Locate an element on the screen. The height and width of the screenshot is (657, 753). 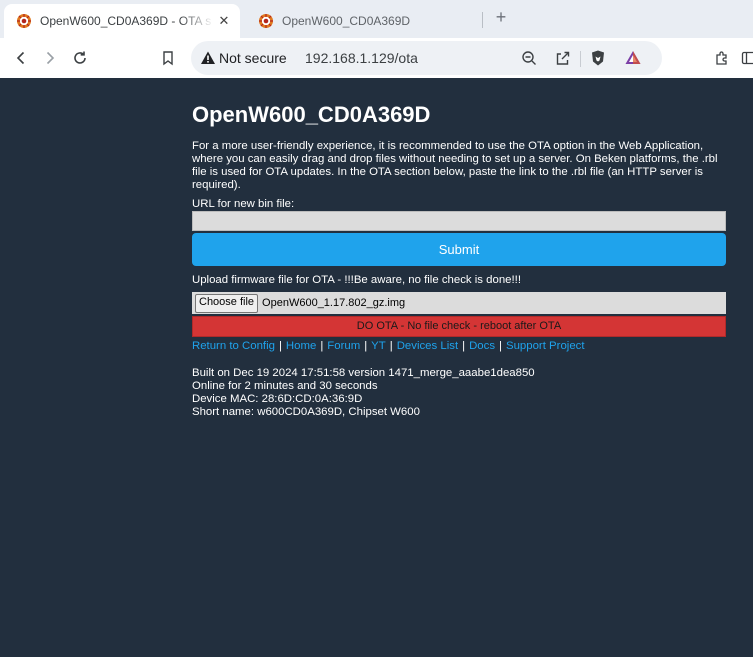
tab-divider is located at coordinates (482, 20).